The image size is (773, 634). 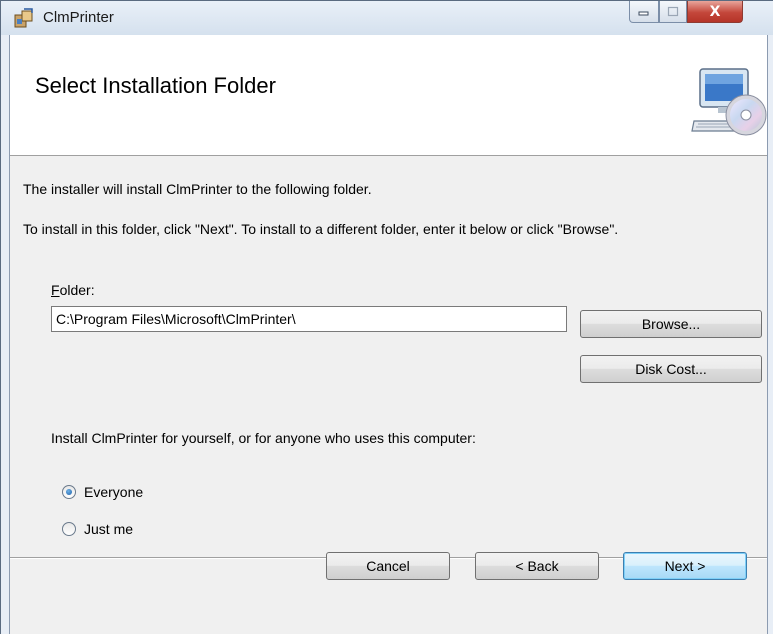 I want to click on back-button: < Back, so click(x=537, y=566).